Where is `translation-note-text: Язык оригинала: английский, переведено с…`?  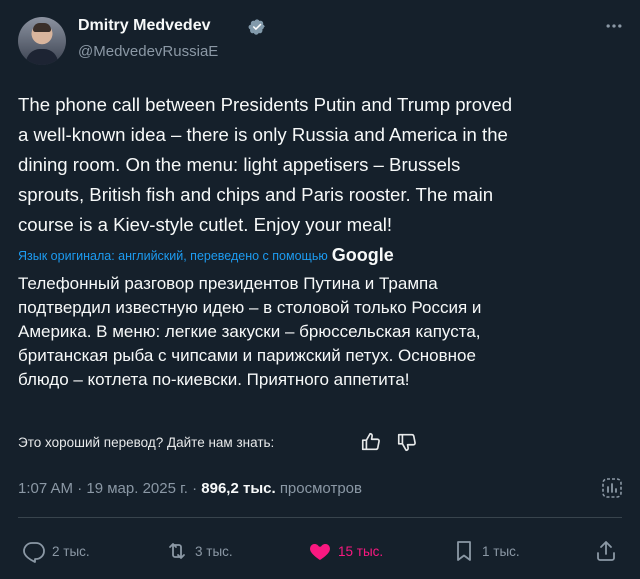
translation-note-text: Язык оригинала: английский, переведено с… is located at coordinates (173, 255).